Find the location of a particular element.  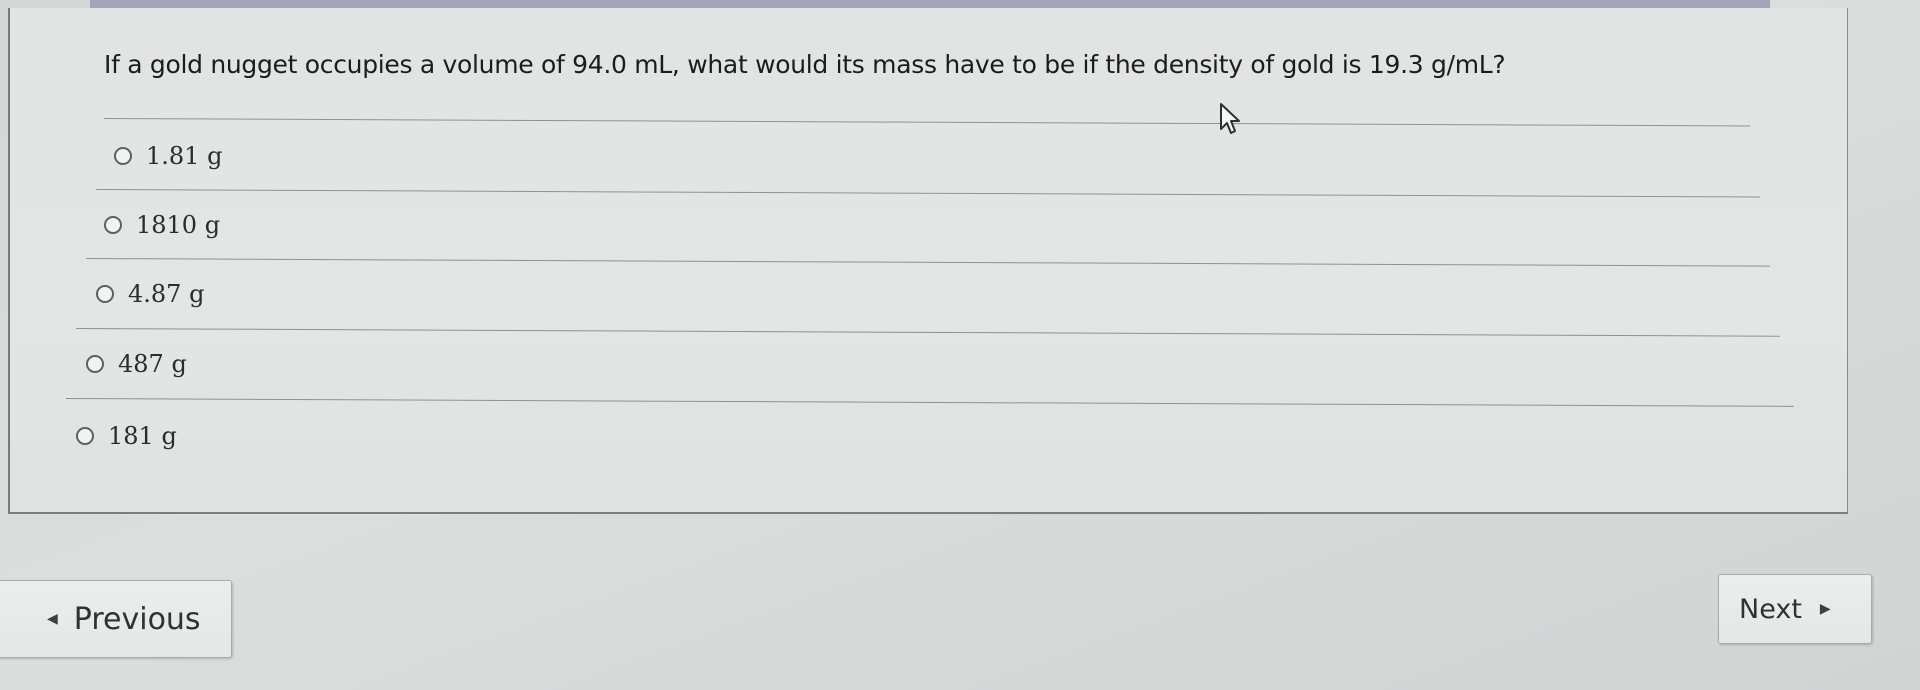

answer-option: 181 g is located at coordinates (126, 436).